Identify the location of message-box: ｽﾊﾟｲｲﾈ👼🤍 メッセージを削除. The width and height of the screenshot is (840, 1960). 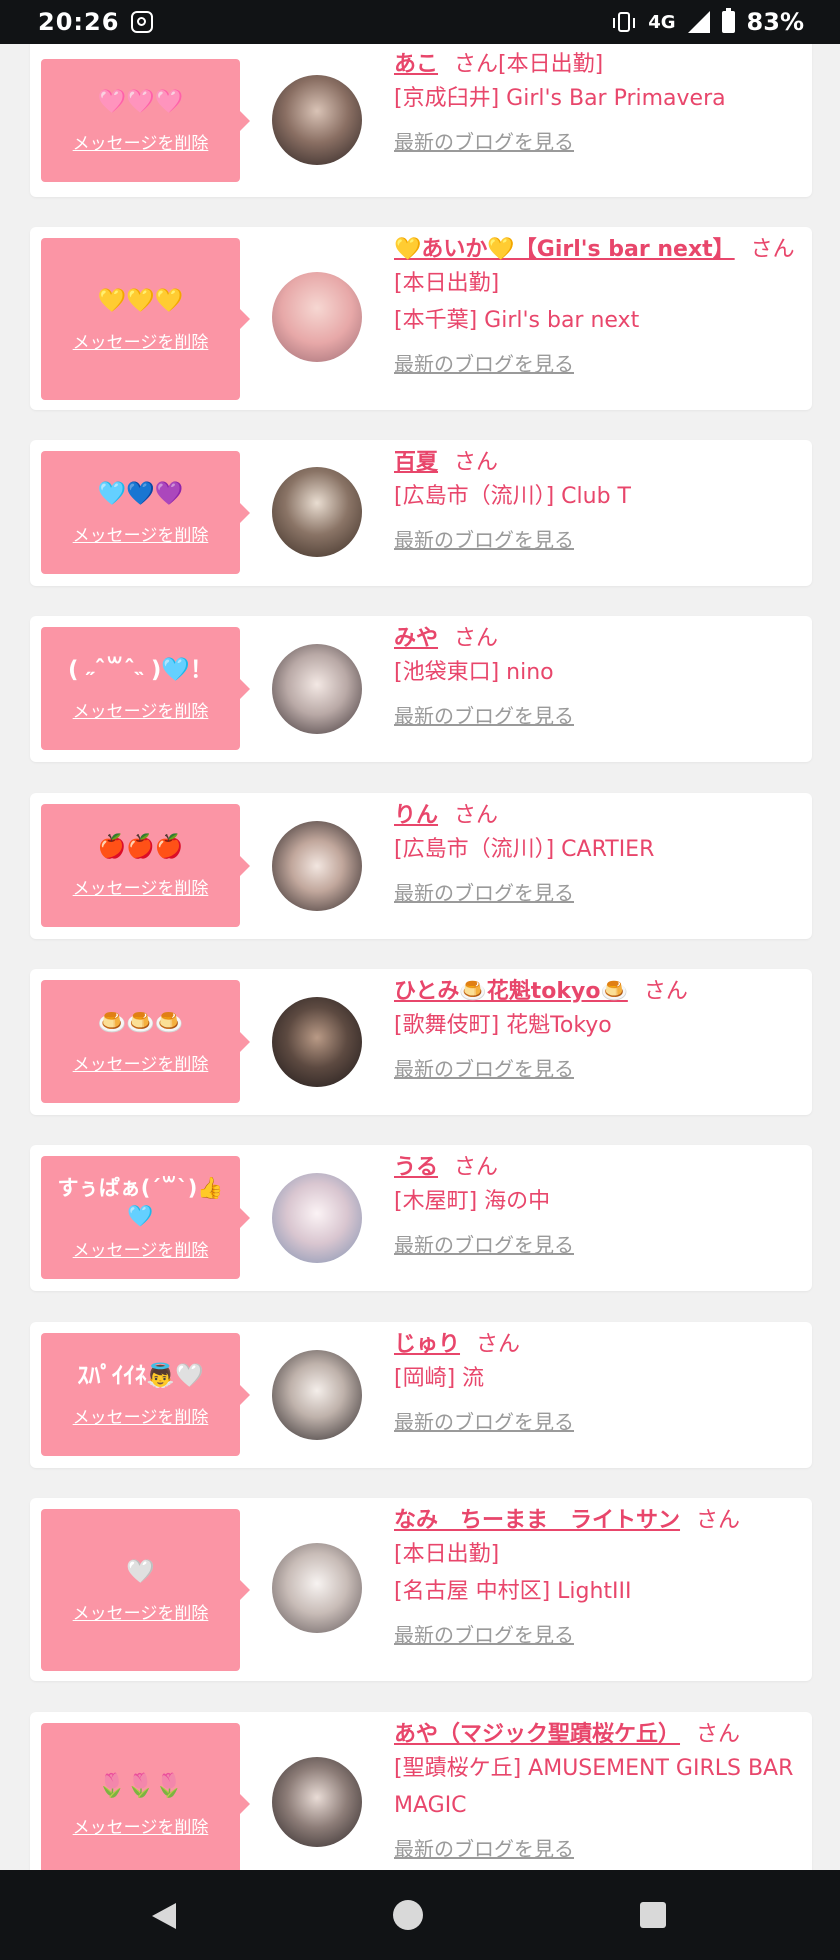
(145, 1394).